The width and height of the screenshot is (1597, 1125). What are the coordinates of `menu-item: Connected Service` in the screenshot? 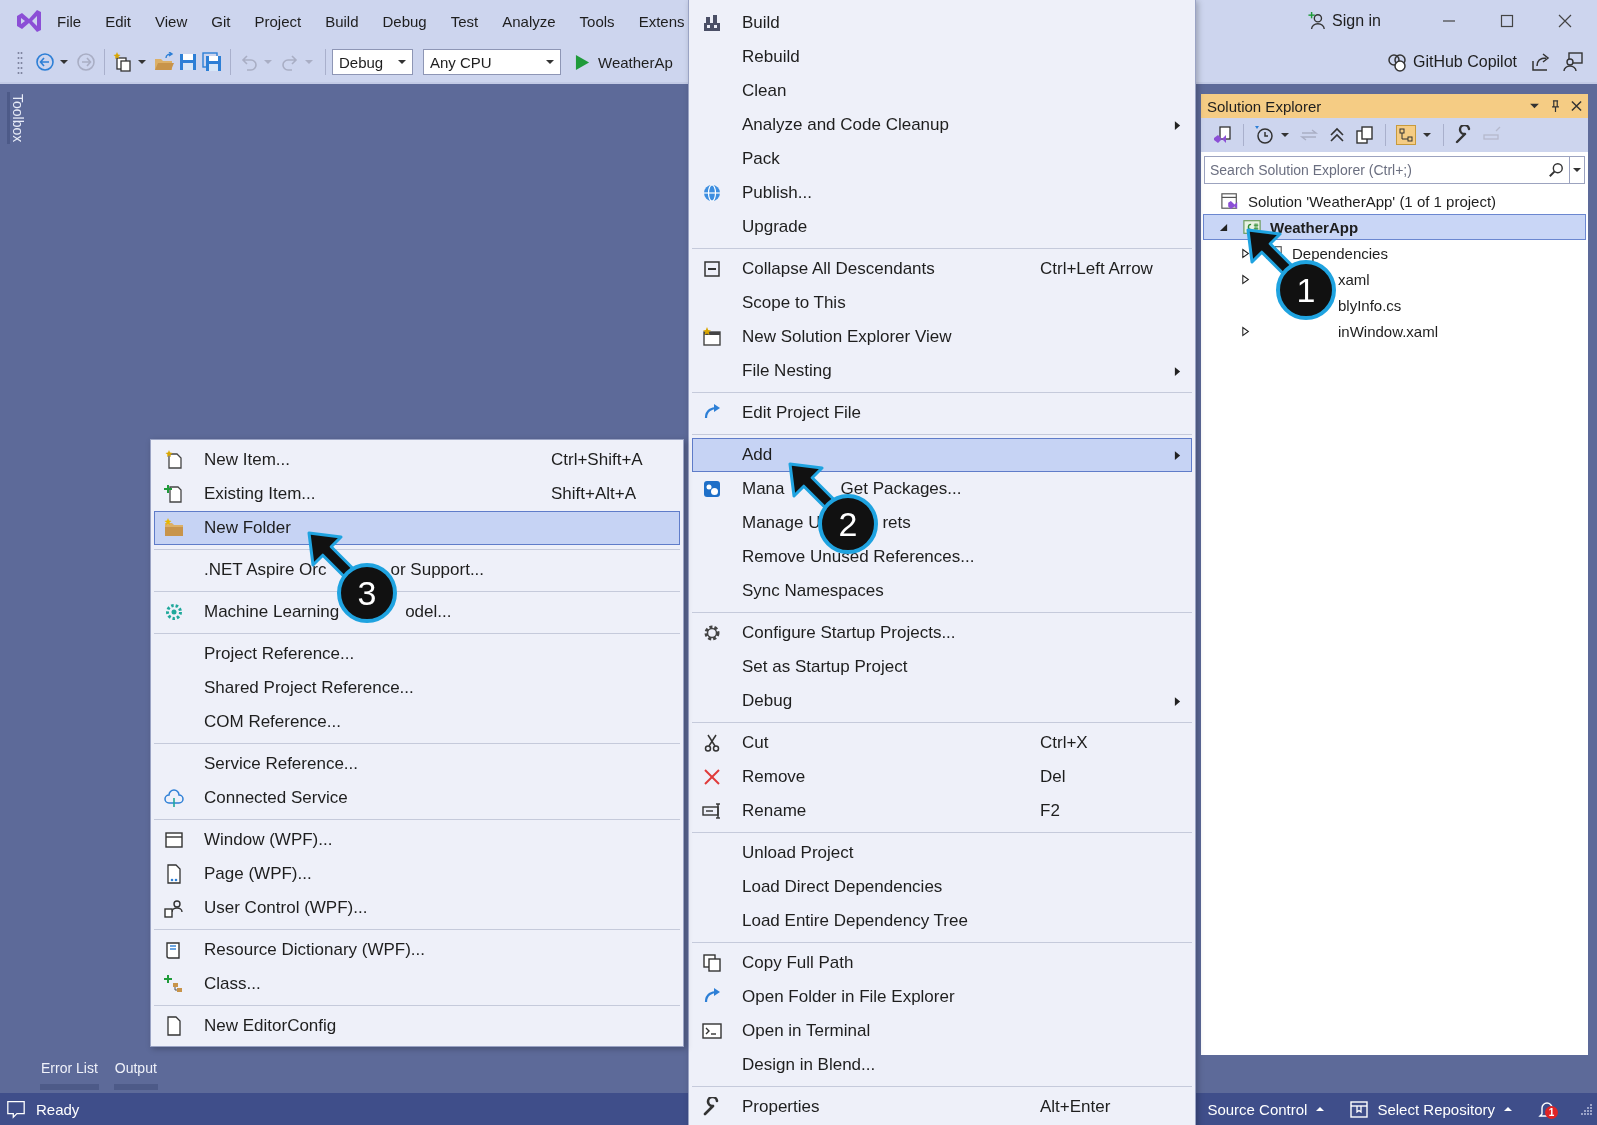 It's located at (417, 798).